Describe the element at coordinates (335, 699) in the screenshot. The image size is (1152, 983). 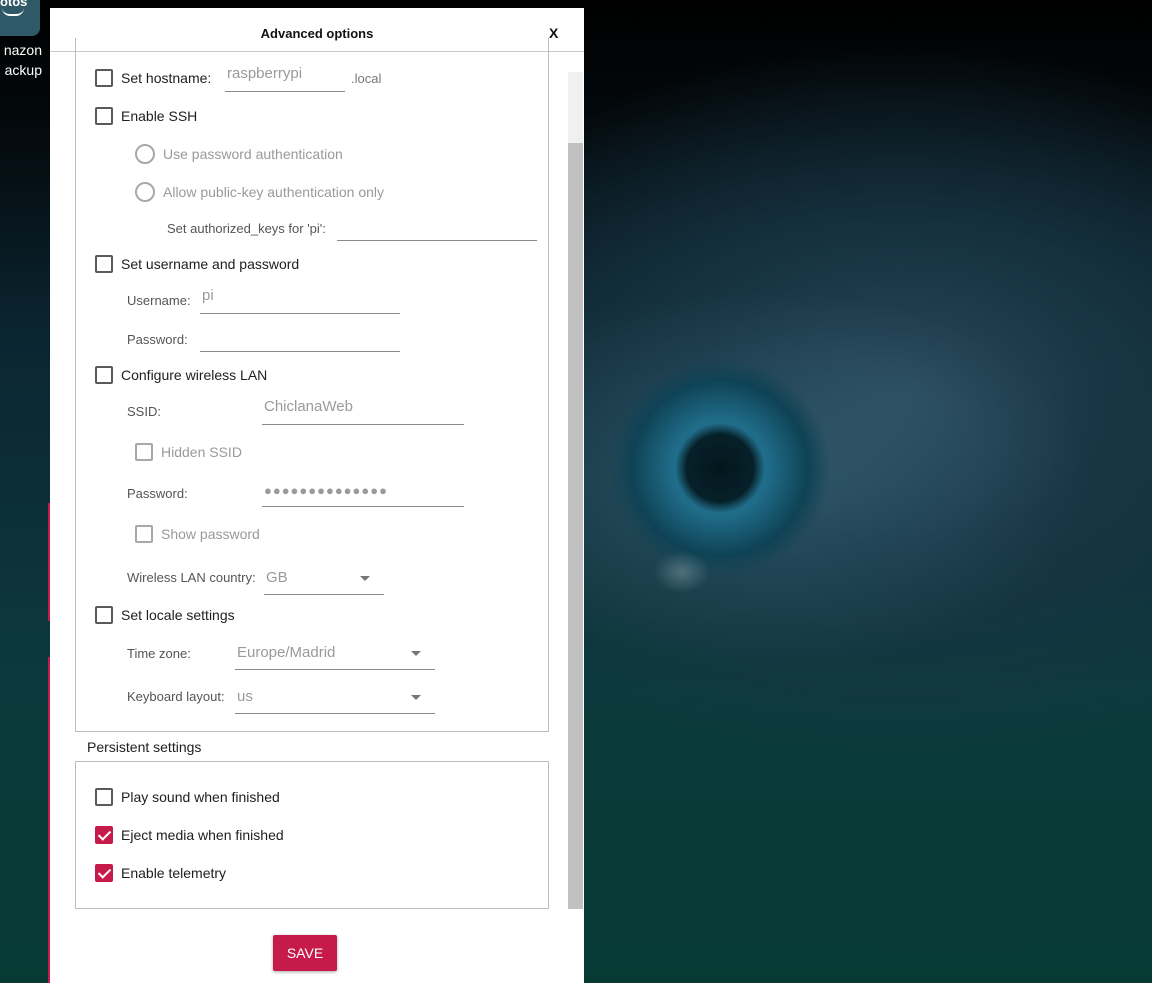
I see `keyboard-layout-select: us` at that location.